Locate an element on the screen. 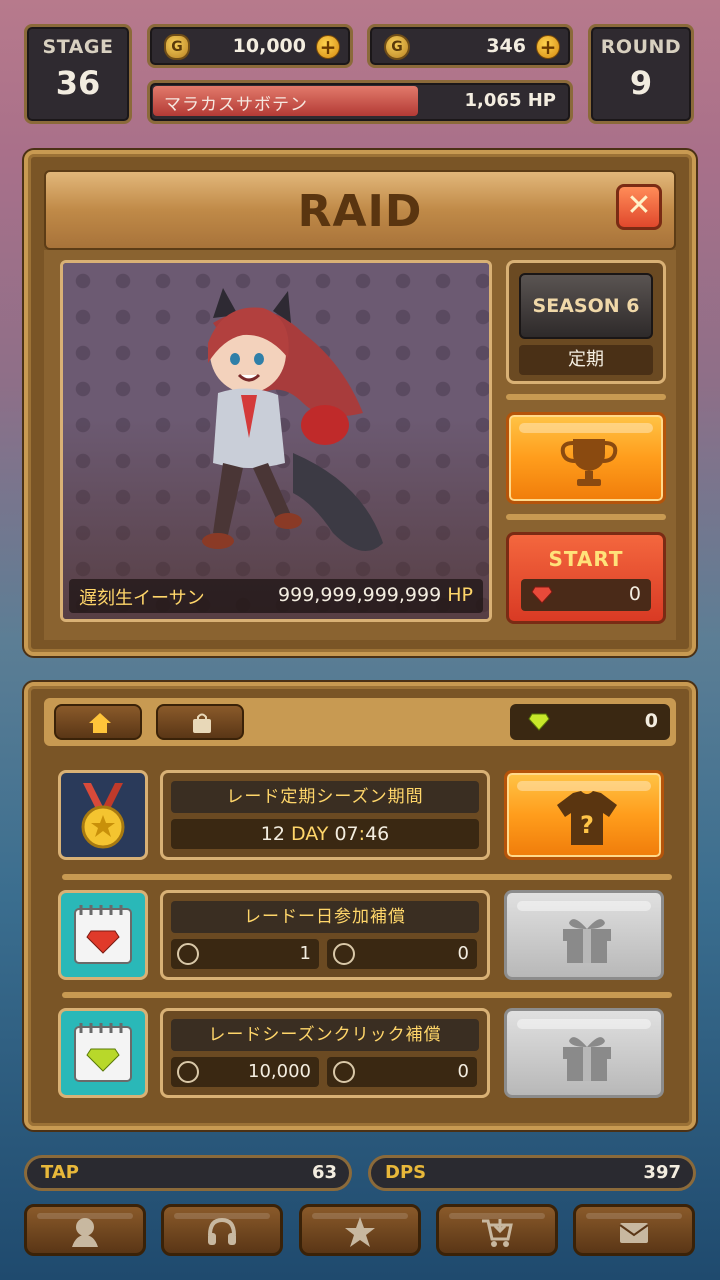 The width and height of the screenshot is (720, 1280). season-click-calendar-icon is located at coordinates (103, 1053).